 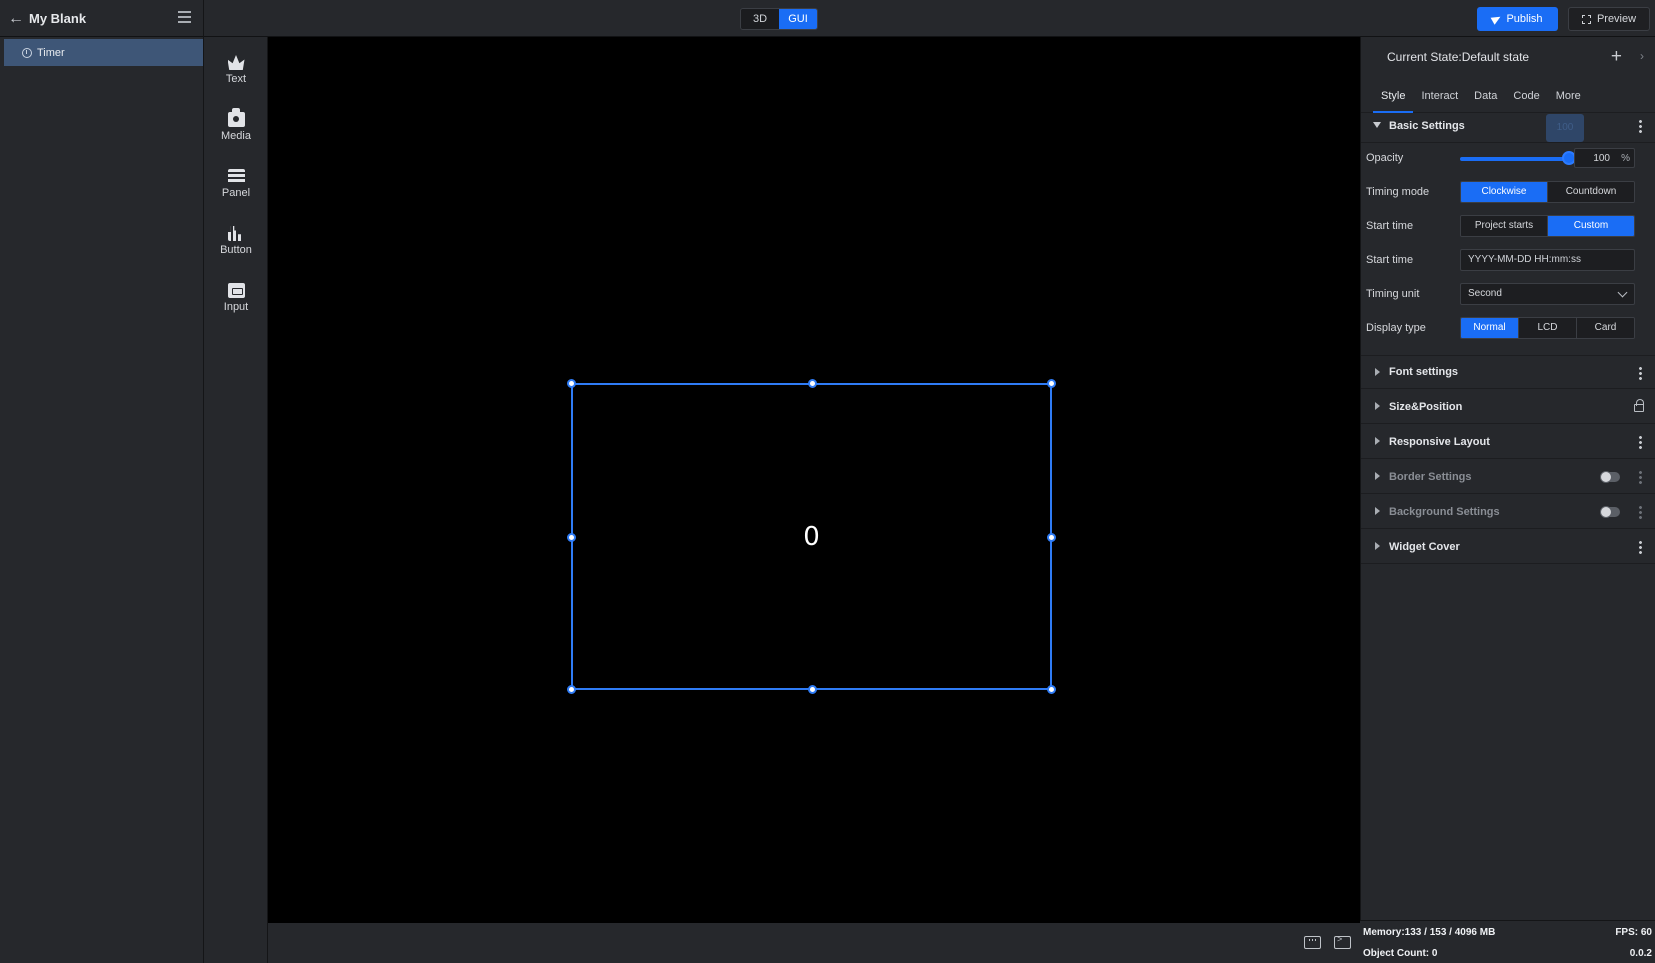 I want to click on object-count: Object Count: 0, so click(x=1400, y=953).